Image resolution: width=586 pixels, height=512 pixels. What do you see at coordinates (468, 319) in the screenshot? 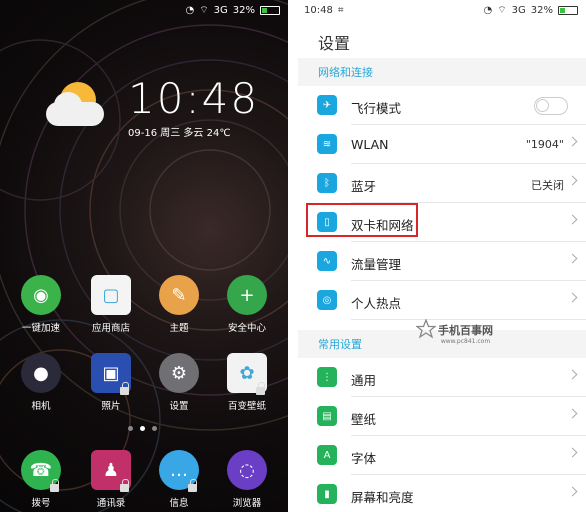
I see `row-divider` at bounding box center [468, 319].